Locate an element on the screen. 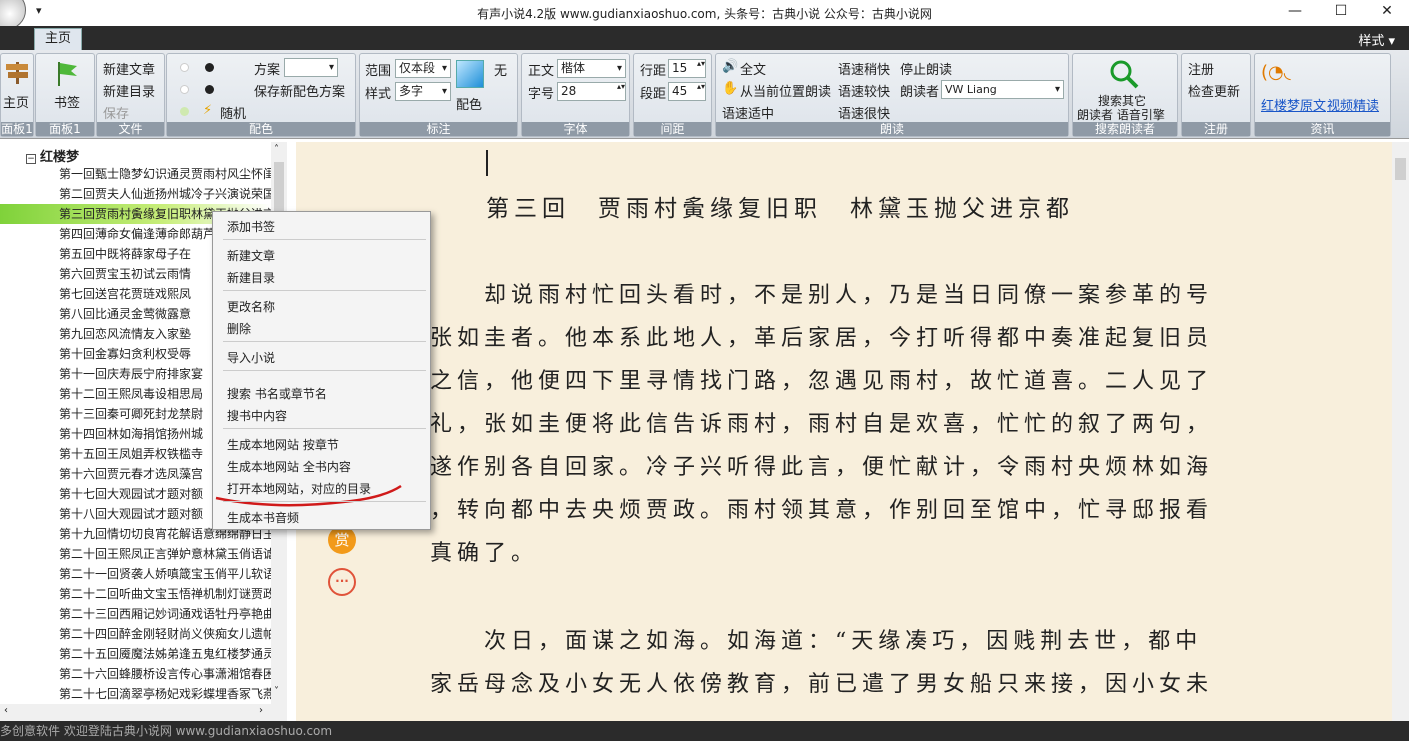  menu-rename: 更改名称 is located at coordinates (251, 306).